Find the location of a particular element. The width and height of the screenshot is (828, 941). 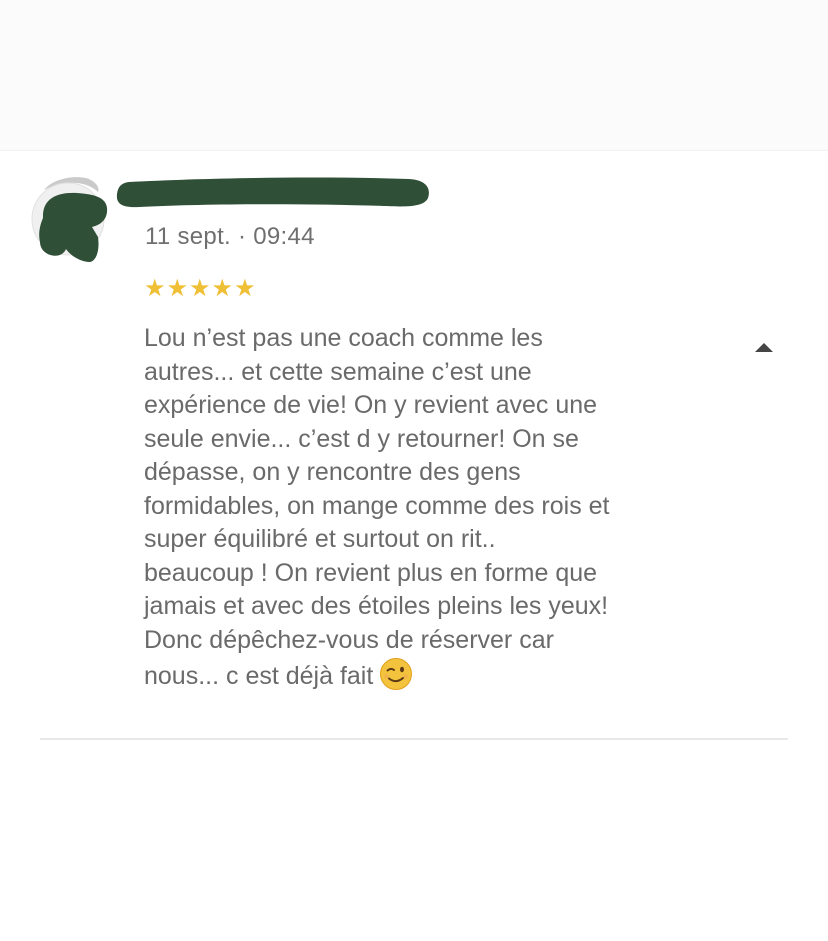

review-date: 11 sept. · 09:44 is located at coordinates (230, 236).